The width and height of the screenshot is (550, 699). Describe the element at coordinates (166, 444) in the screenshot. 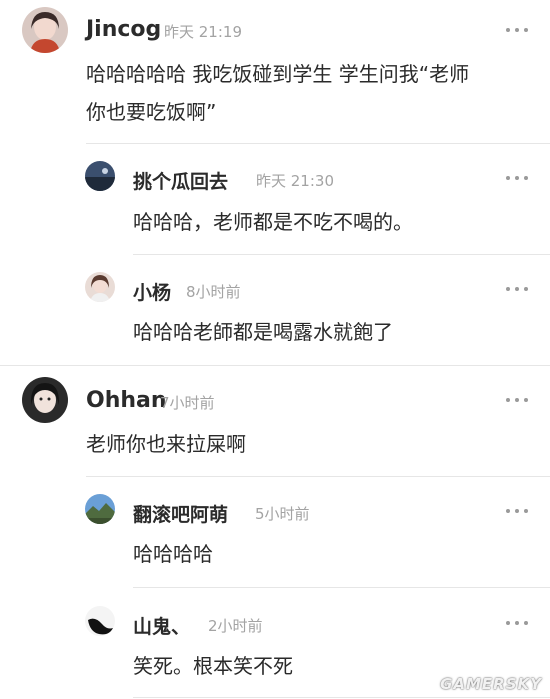

I see `comment-text: 老师你也来拉屎啊` at that location.